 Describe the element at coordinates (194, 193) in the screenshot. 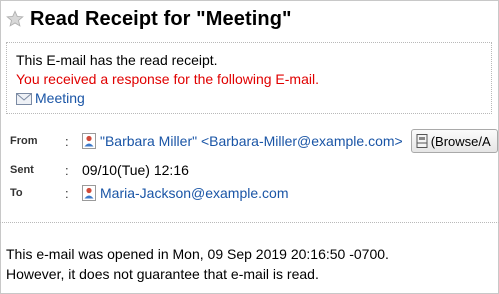

I see `recipient-address-link: Maria-Jackson@example.com` at that location.